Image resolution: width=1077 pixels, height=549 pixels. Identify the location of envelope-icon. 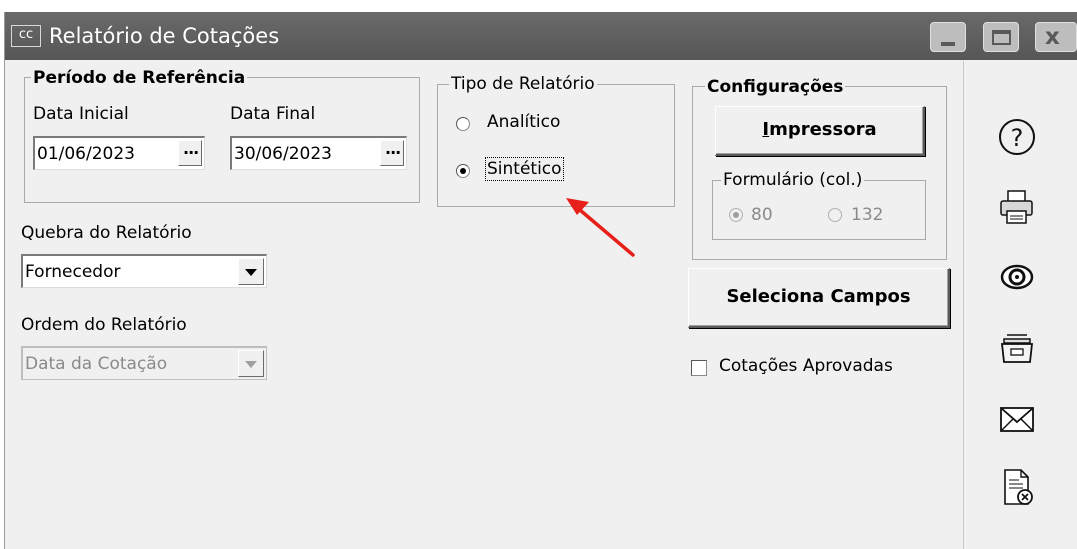
(1017, 419).